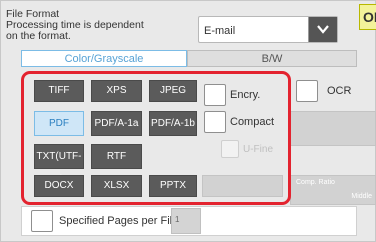 The width and height of the screenshot is (376, 242). I want to click on format-mode-select: E-mail, so click(268, 29).